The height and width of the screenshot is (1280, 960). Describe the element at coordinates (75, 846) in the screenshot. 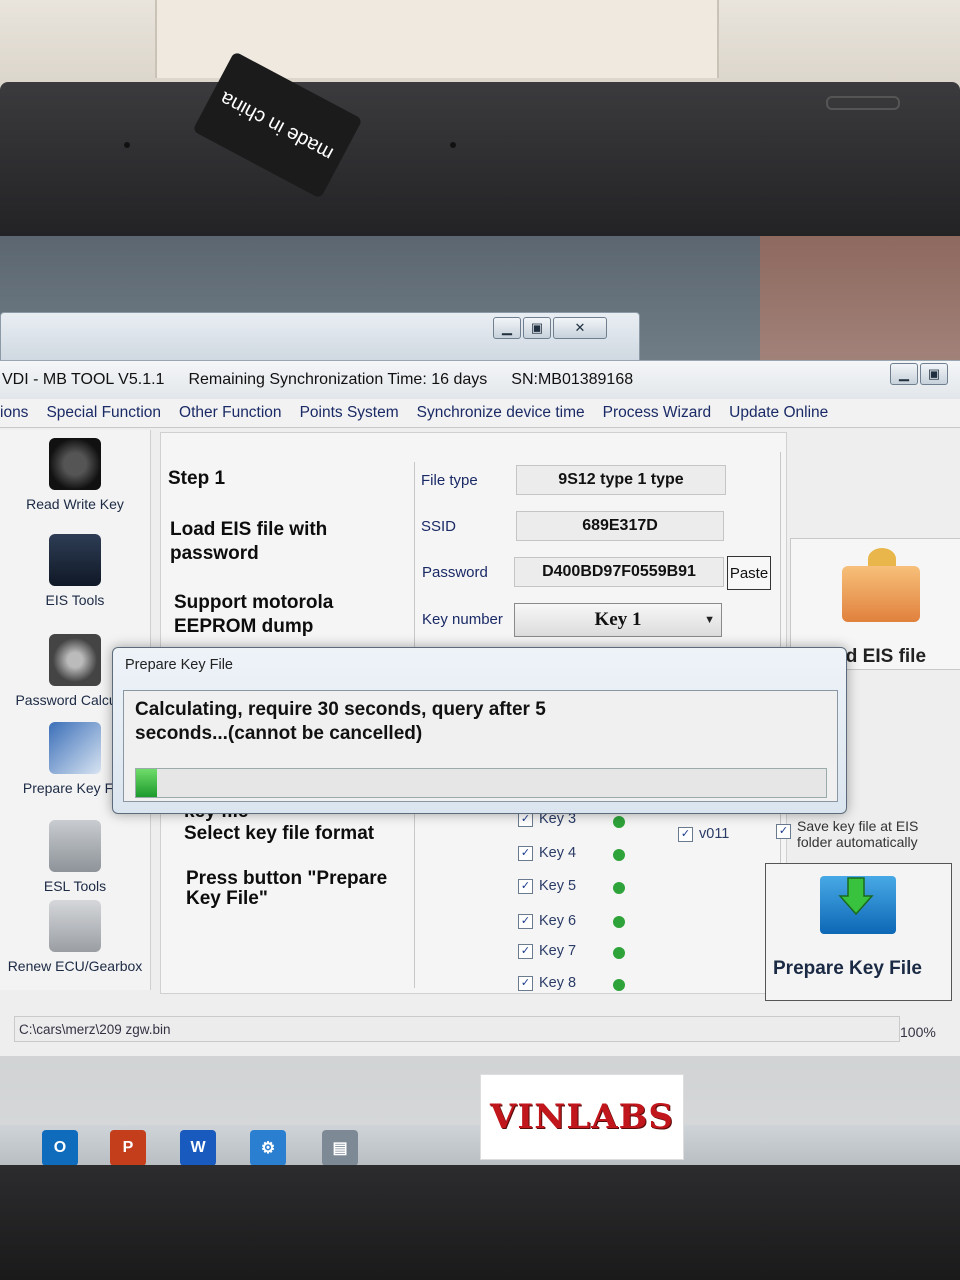

I see `esl-module-icon` at that location.